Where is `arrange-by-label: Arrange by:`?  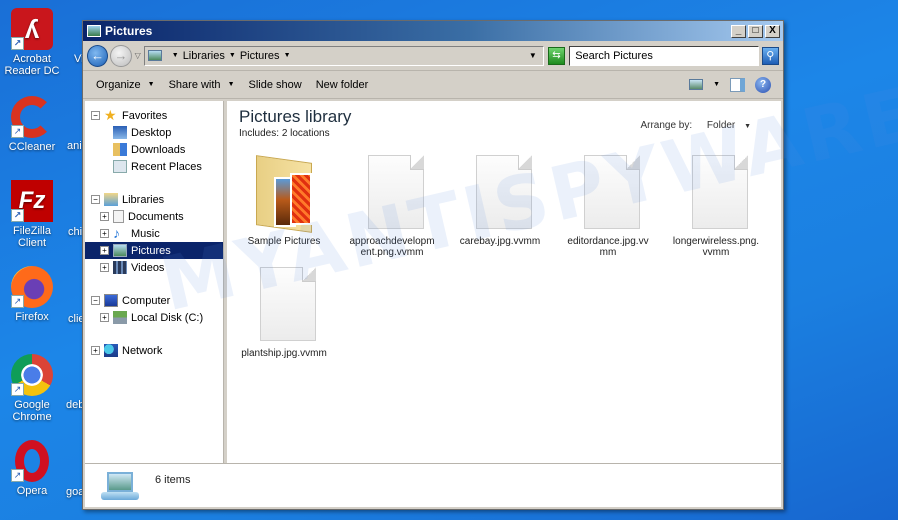
arrange-by-label: Arrange by: is located at coordinates (666, 125).